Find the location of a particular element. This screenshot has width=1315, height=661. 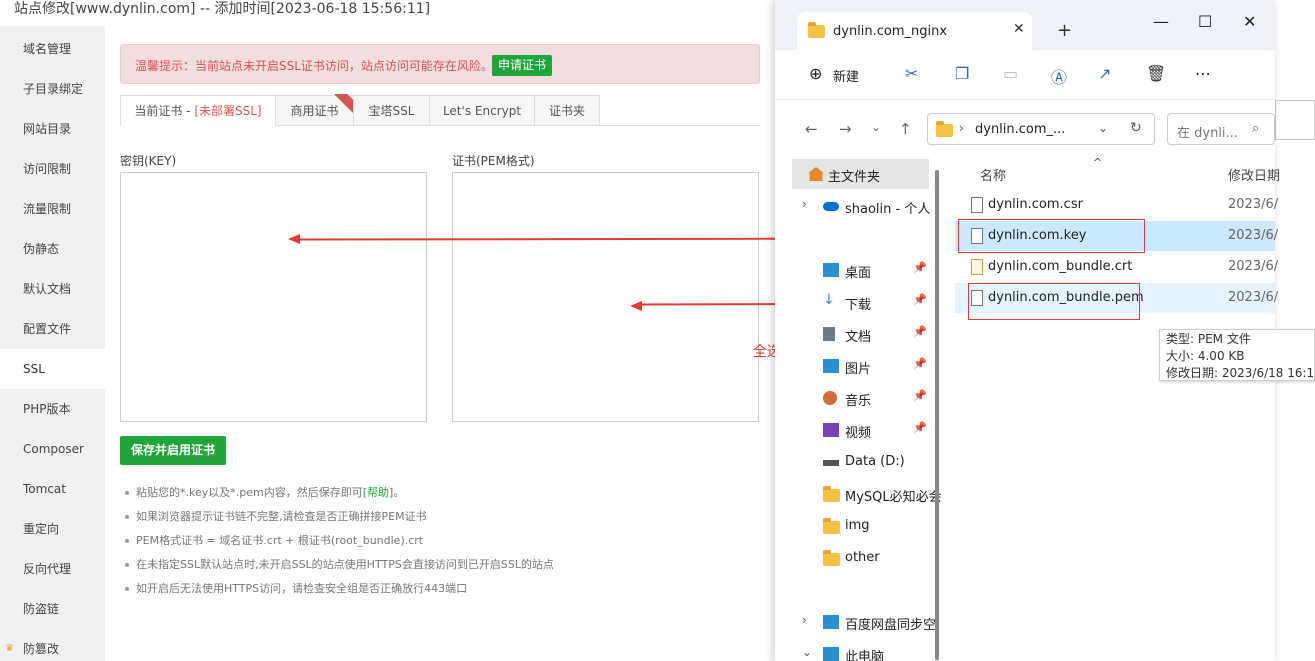

apply-cert-button: 申请证书 is located at coordinates (522, 65).